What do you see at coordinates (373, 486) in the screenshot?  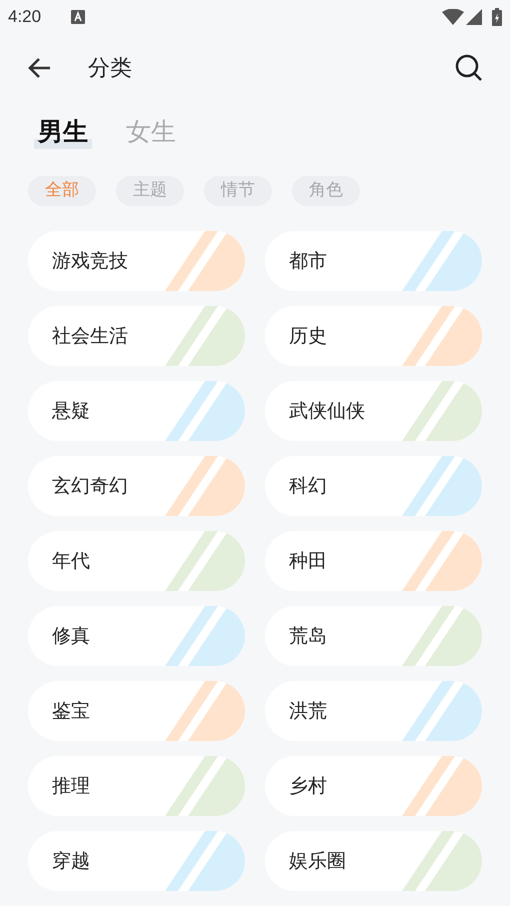 I see `category-button: 科幻` at bounding box center [373, 486].